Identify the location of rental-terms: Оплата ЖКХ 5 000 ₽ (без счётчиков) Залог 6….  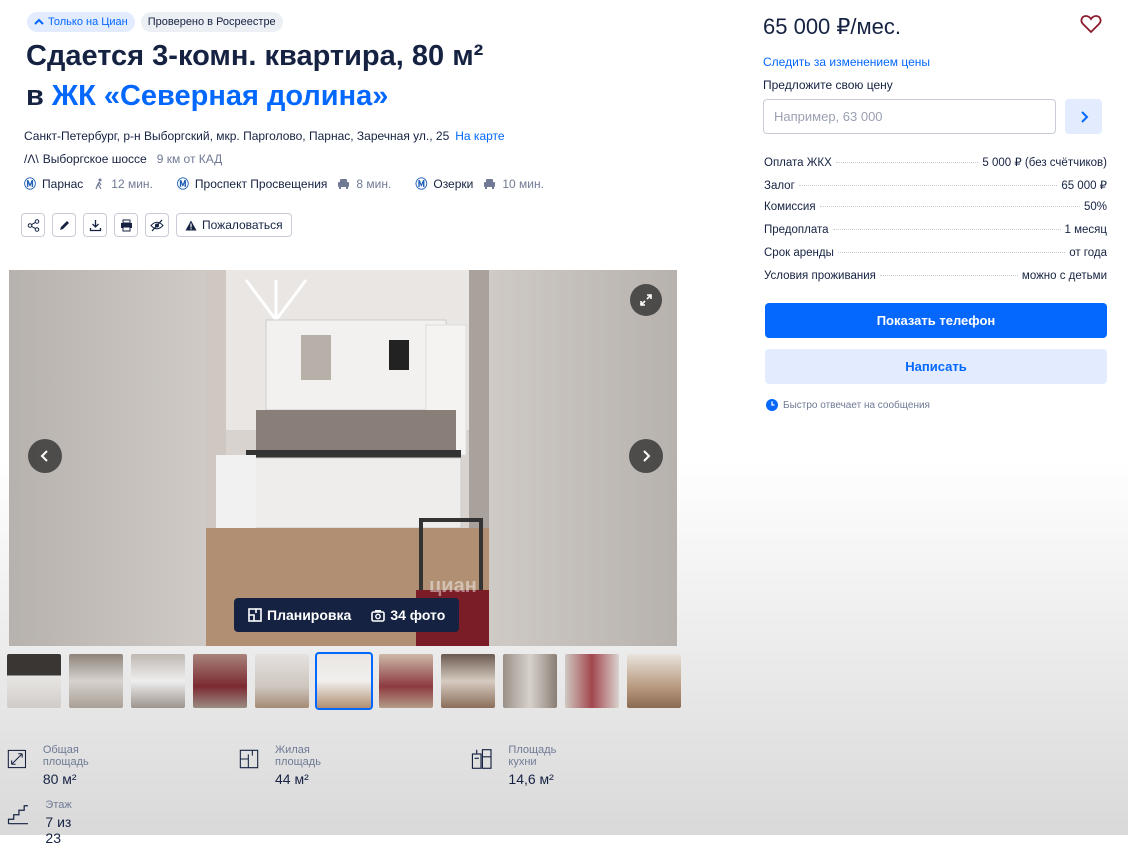
(935, 224).